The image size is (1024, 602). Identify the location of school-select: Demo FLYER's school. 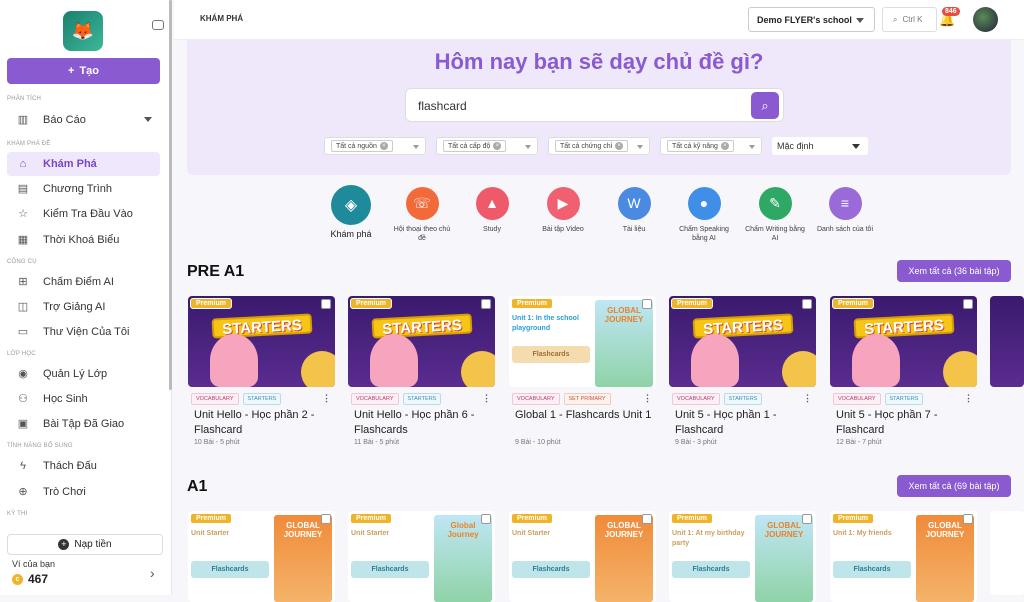
(811, 19).